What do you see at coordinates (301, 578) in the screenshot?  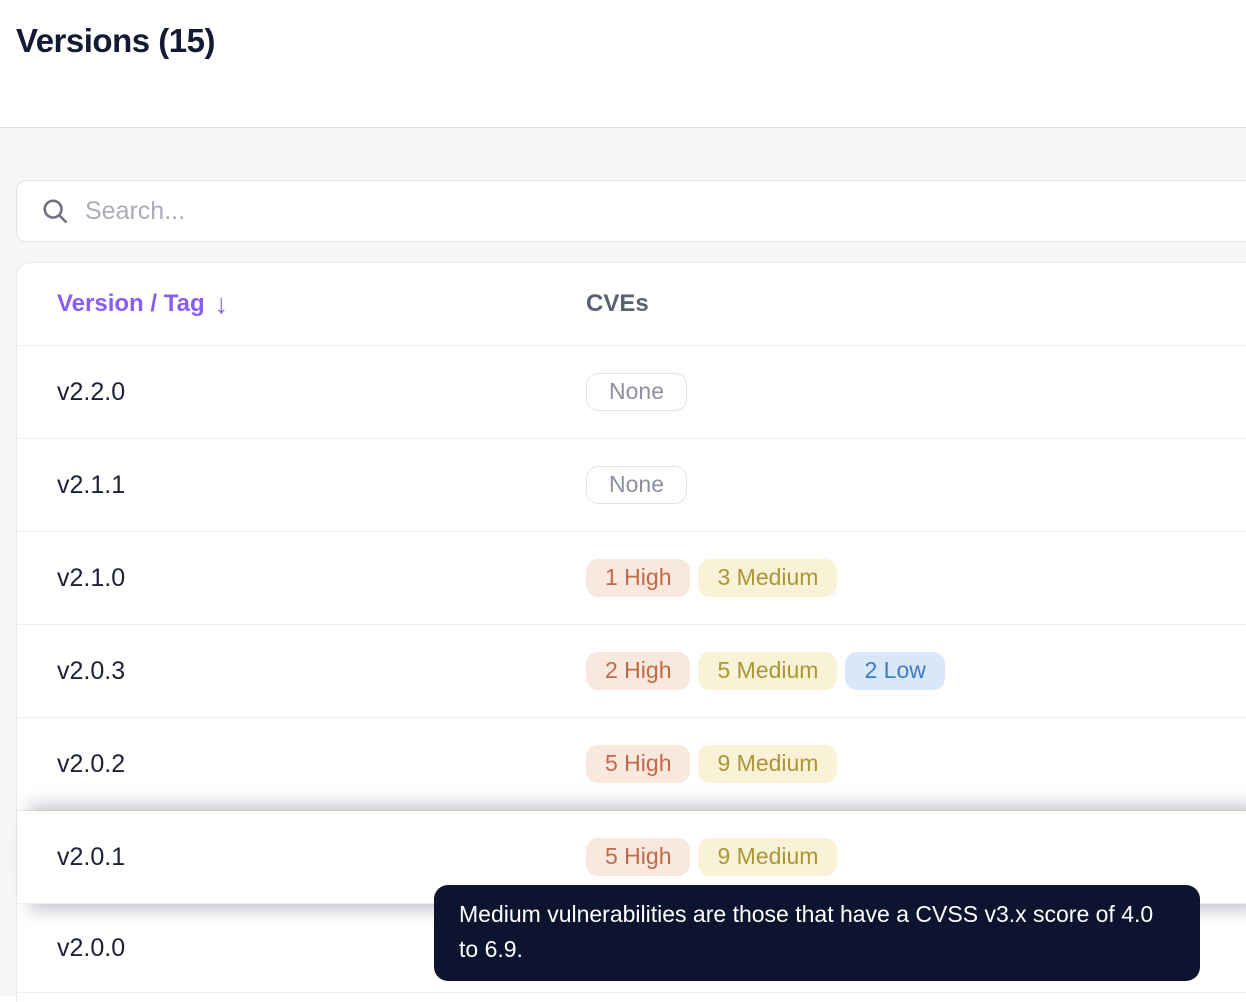 I see `version-cell: v2.1.0` at bounding box center [301, 578].